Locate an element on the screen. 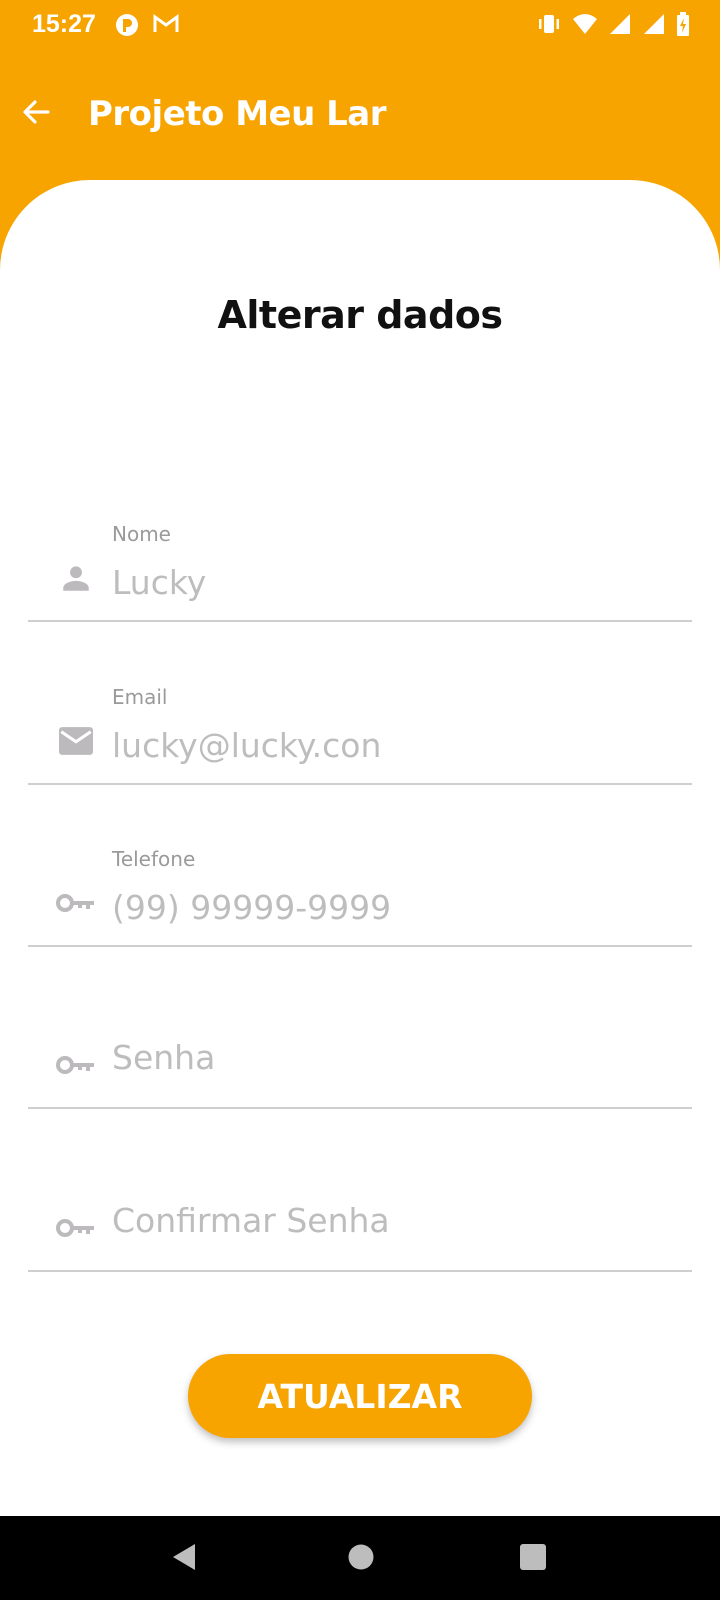 This screenshot has width=720, height=1600. phone-field: Telefone (99) 99999-9999 is located at coordinates (360, 896).